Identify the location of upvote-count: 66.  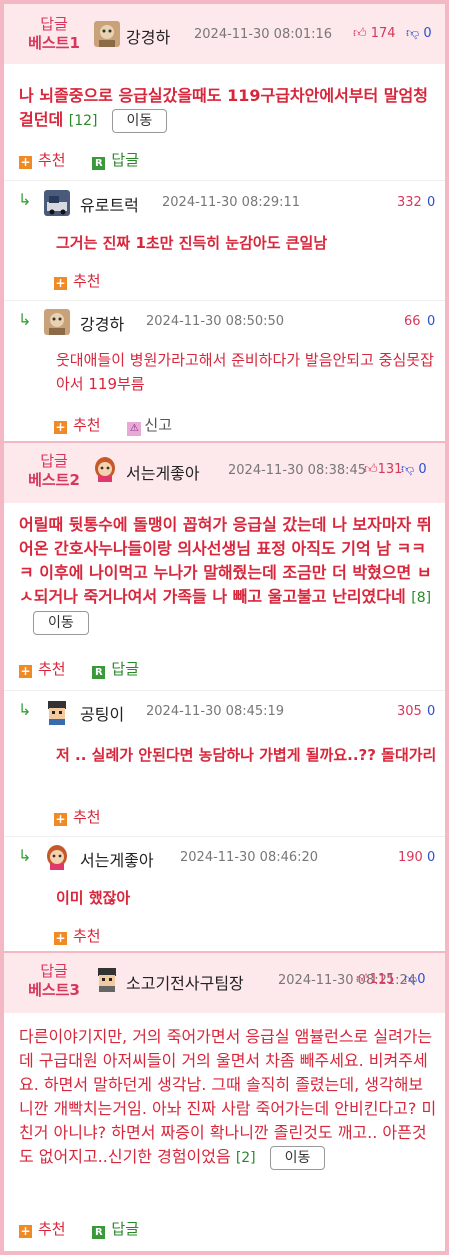
(412, 321).